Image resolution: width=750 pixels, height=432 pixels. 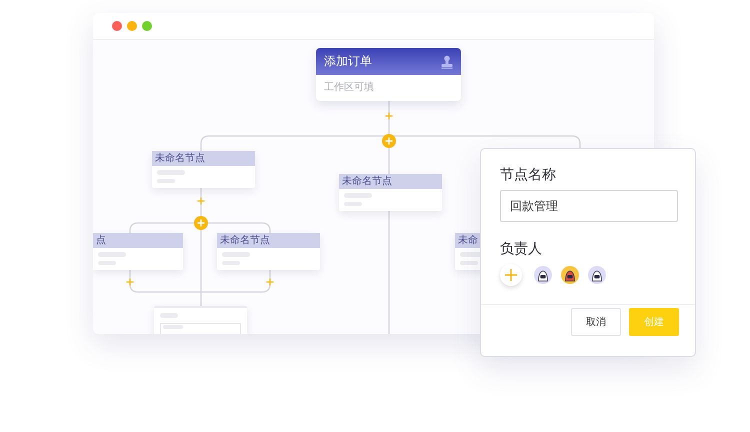 I want to click on form-node-card, so click(x=200, y=320).